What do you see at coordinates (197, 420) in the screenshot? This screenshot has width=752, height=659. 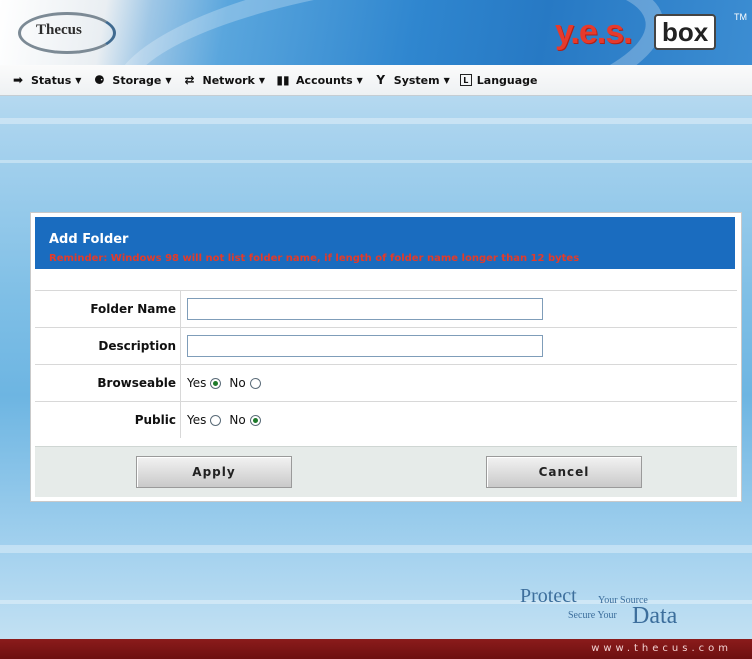 I see `public-yes-label: Yes` at bounding box center [197, 420].